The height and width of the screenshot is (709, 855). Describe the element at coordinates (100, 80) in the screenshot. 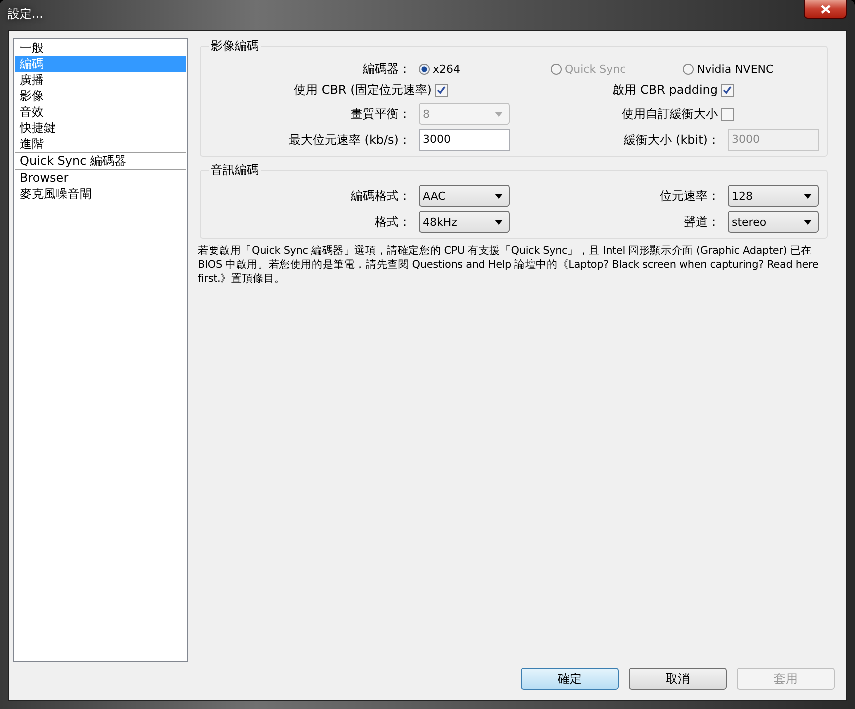

I see `list-item: 廣播` at that location.